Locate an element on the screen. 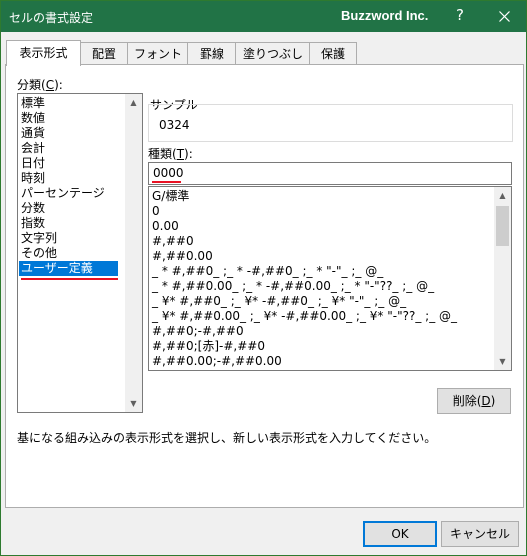  list-item: 標準 is located at coordinates (33, 103).